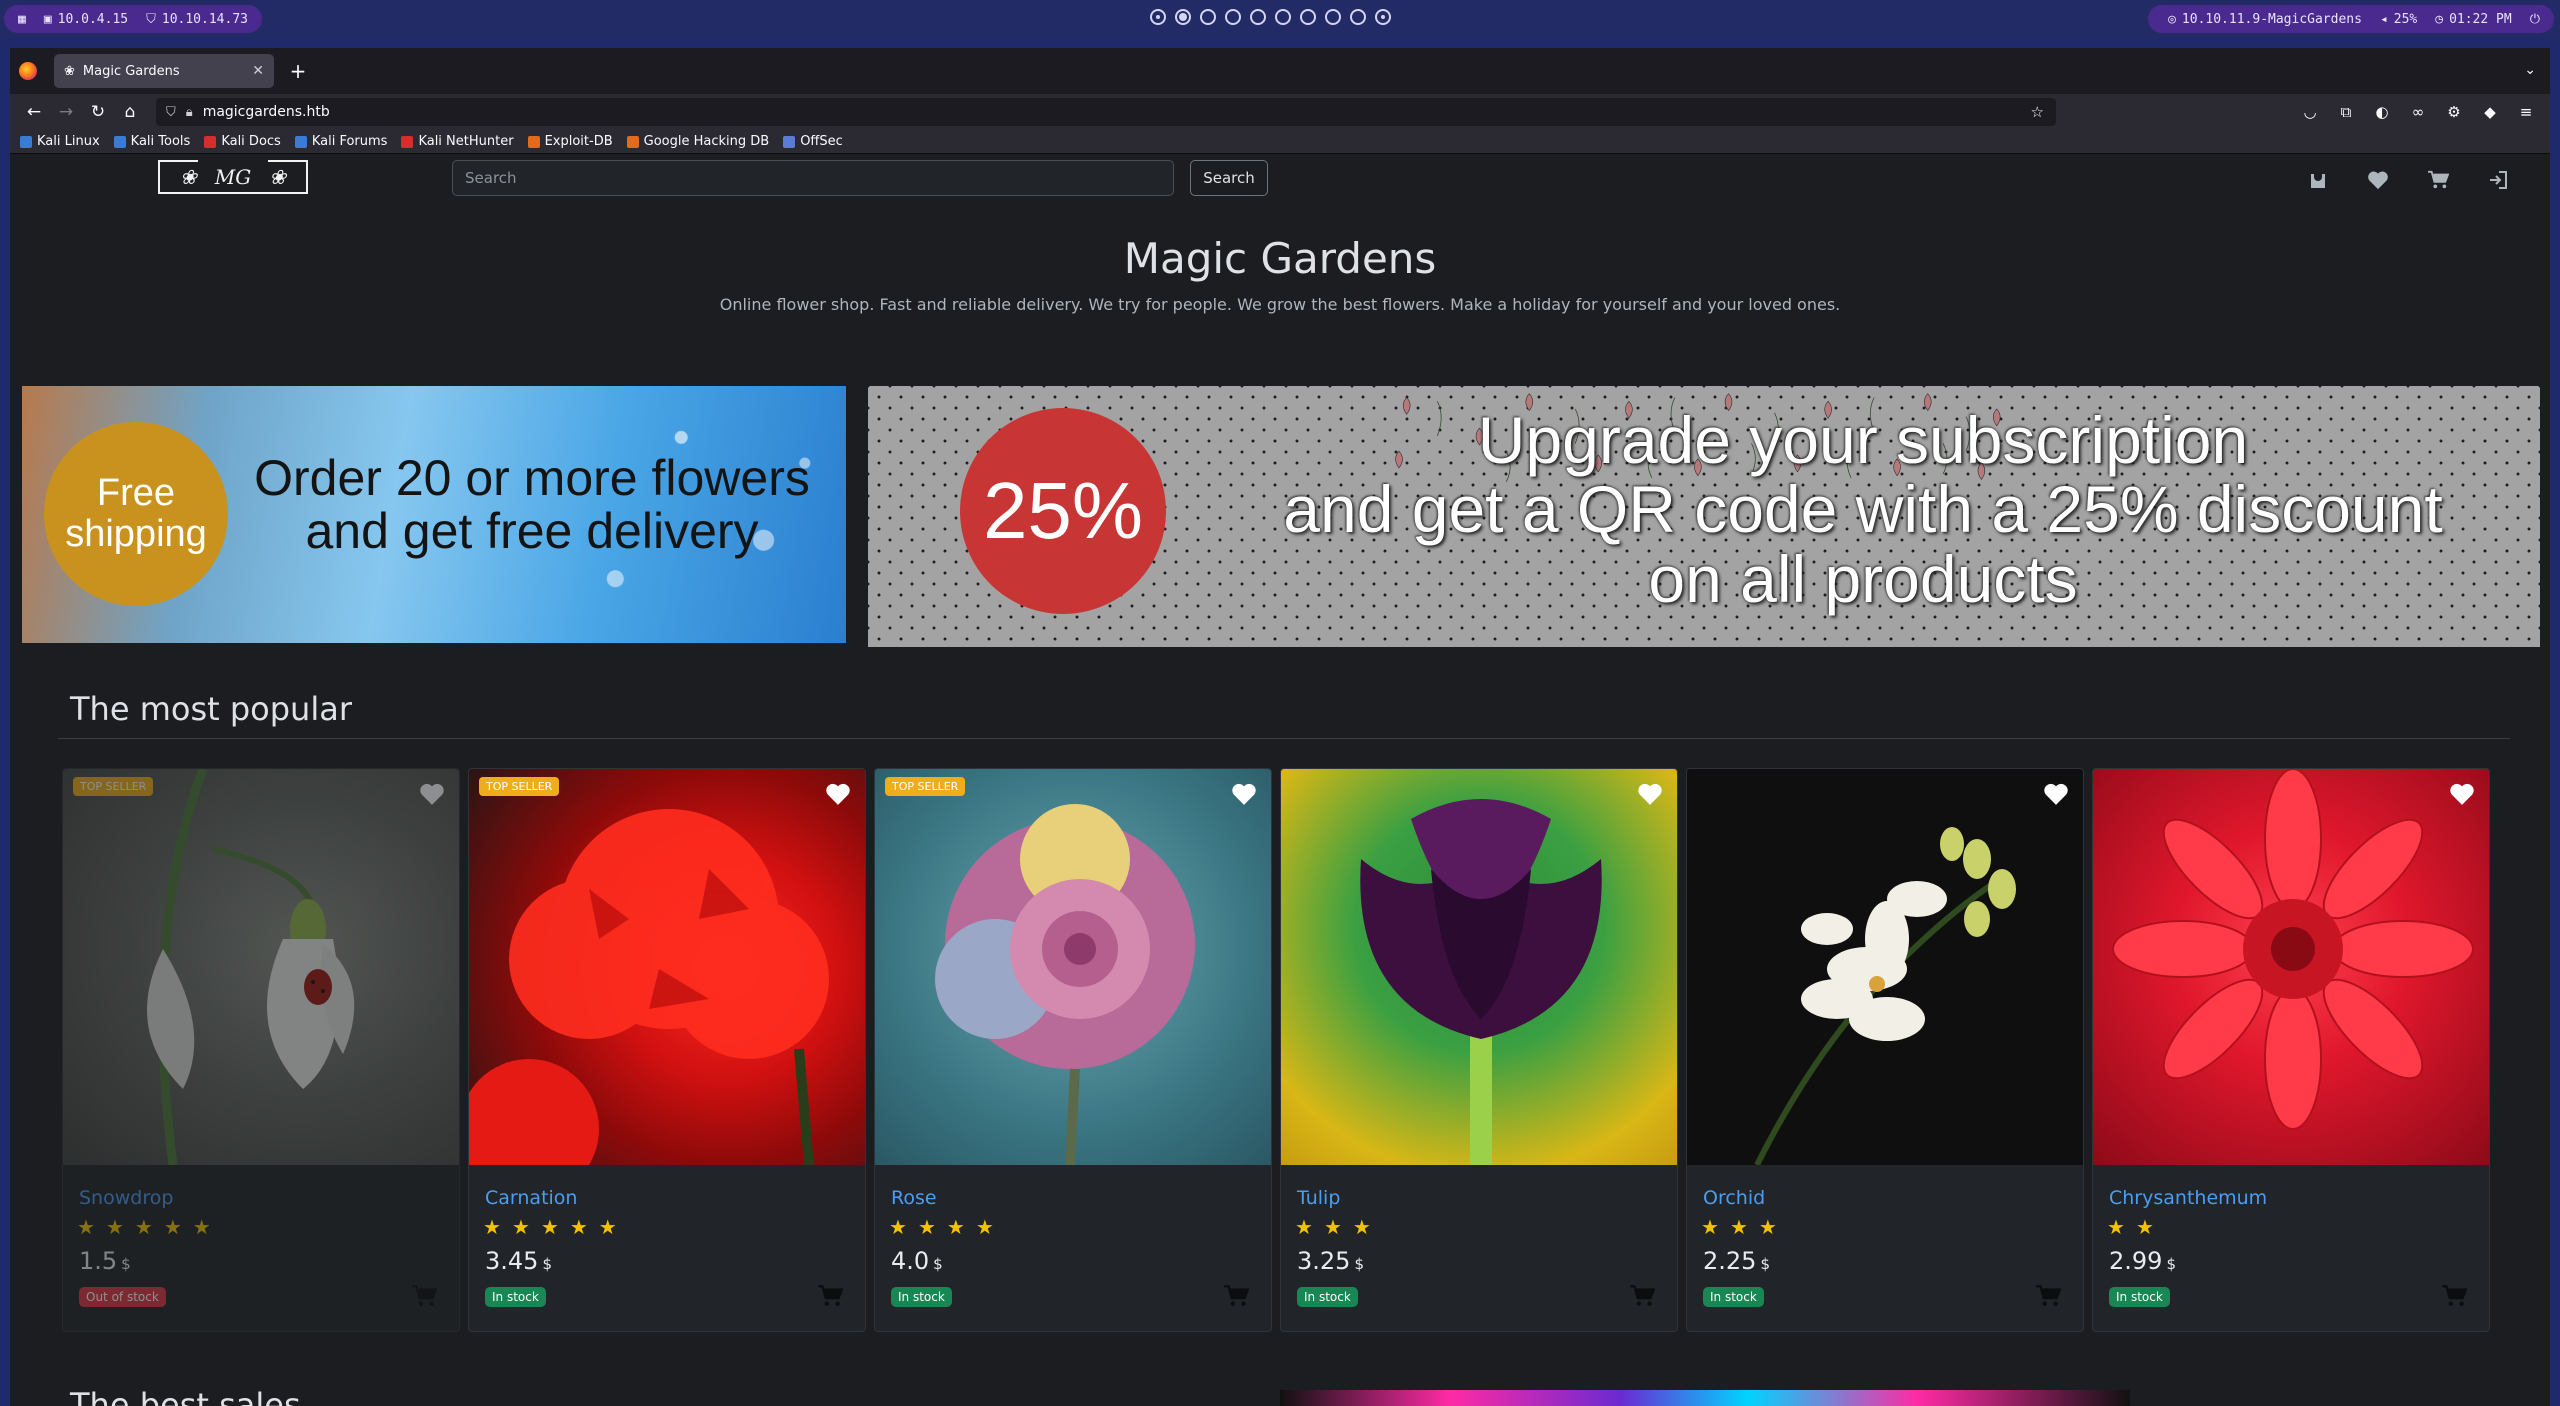 The height and width of the screenshot is (1406, 2560). I want to click on back-button: ←, so click(34, 112).